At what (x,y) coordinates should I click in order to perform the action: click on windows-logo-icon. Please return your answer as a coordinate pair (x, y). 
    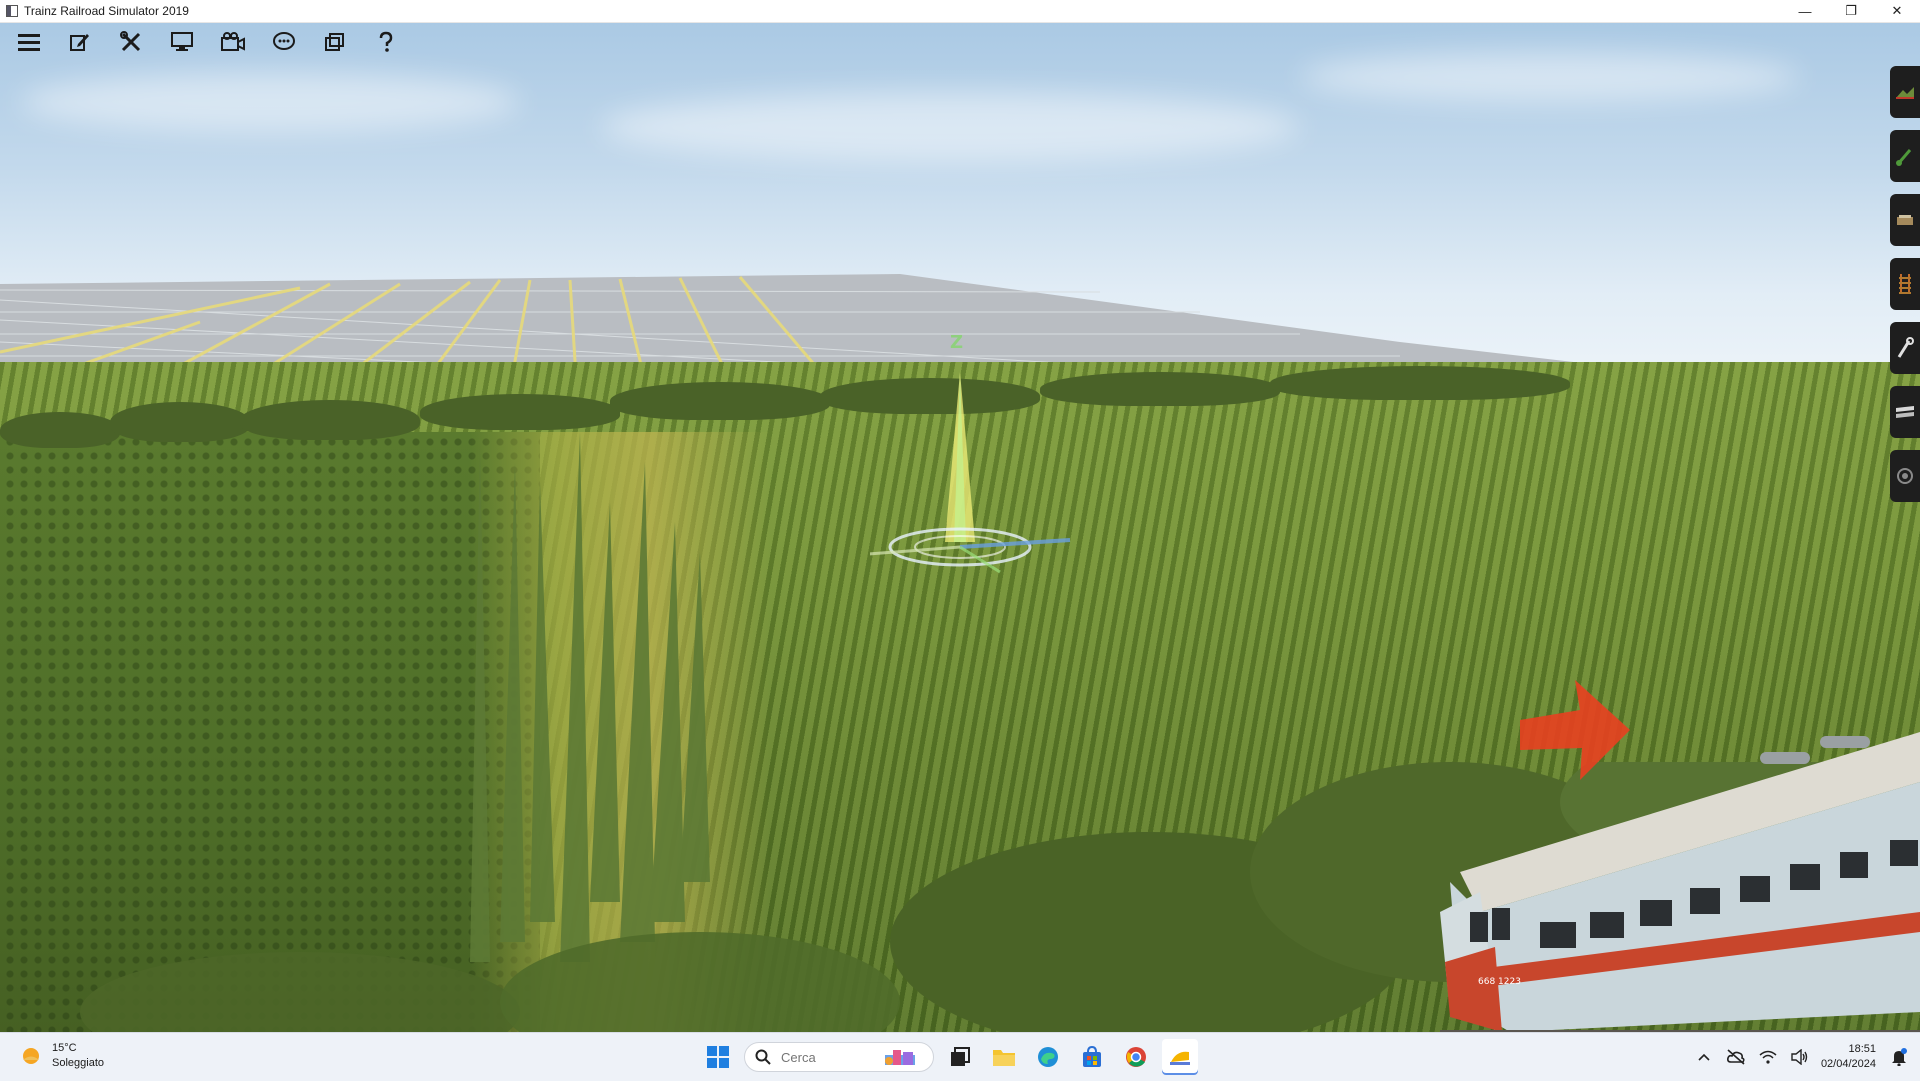
    Looking at the image, I should click on (718, 1057).